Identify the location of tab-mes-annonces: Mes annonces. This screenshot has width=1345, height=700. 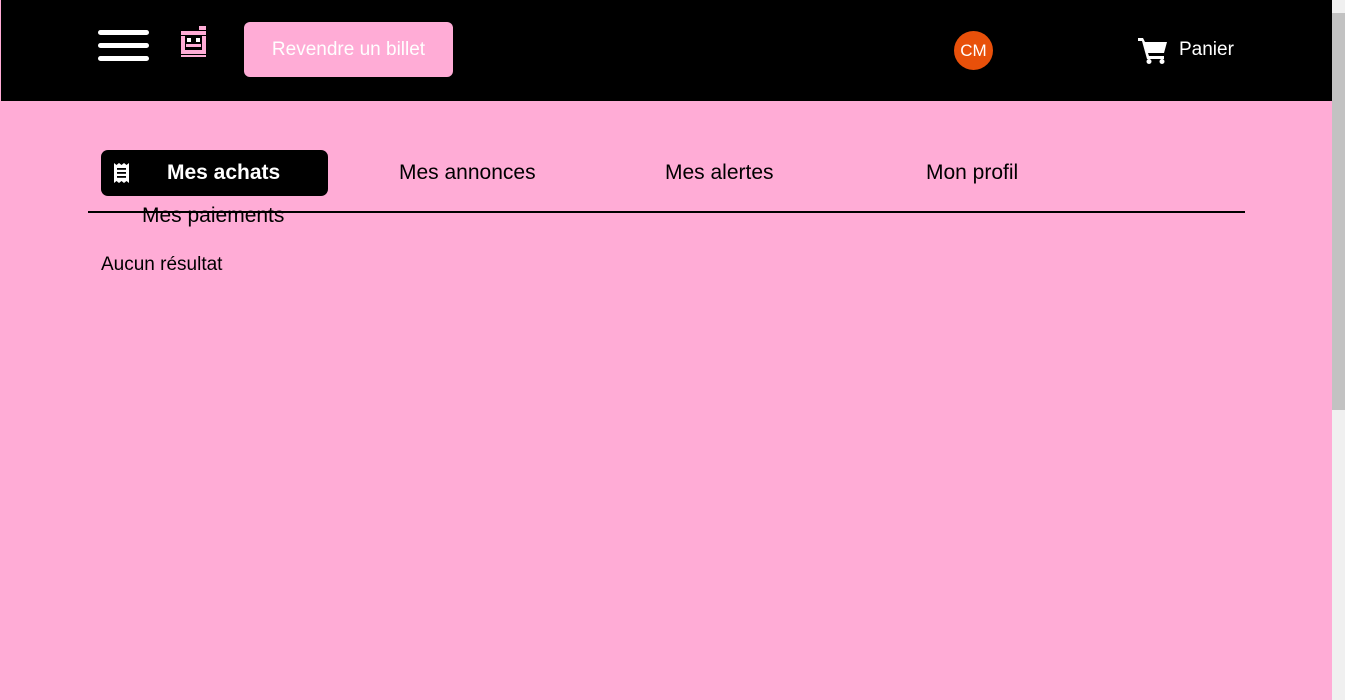
(467, 173).